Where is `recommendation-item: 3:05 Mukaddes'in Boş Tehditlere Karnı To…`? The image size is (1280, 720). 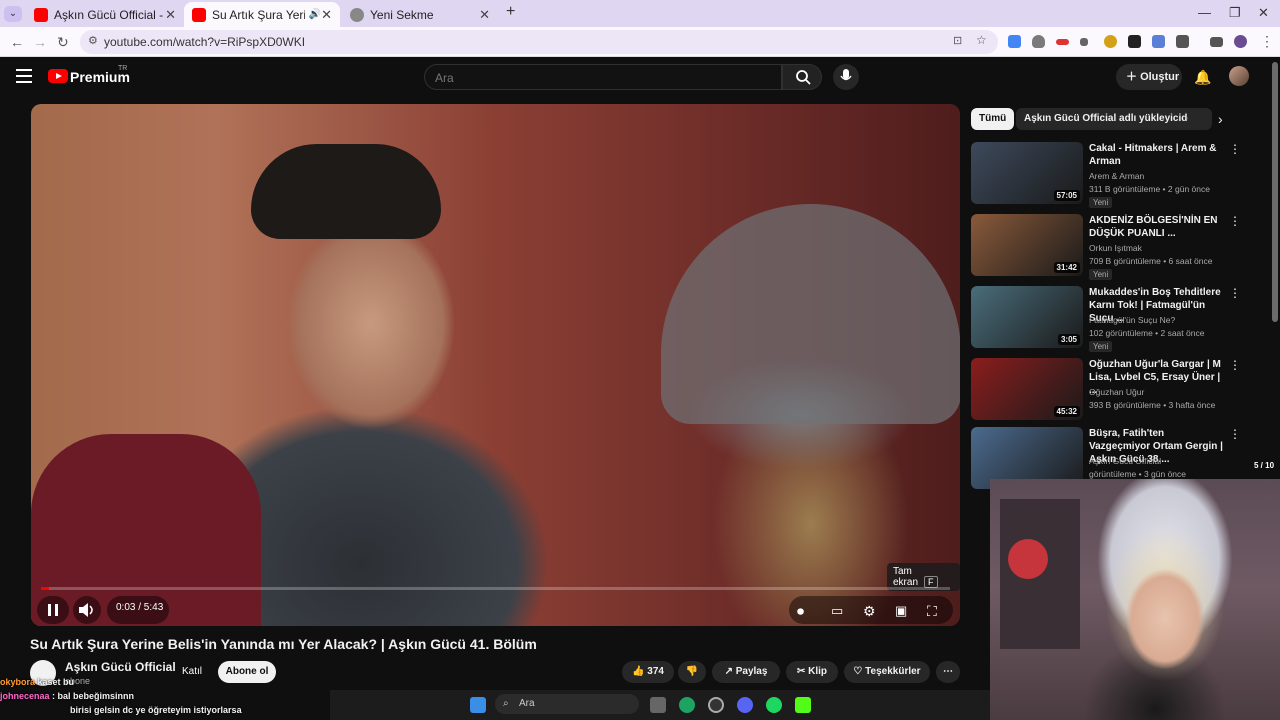
recommendation-item: 3:05 Mukaddes'in Boş Tehditlere Karnı To… is located at coordinates (1111, 319).